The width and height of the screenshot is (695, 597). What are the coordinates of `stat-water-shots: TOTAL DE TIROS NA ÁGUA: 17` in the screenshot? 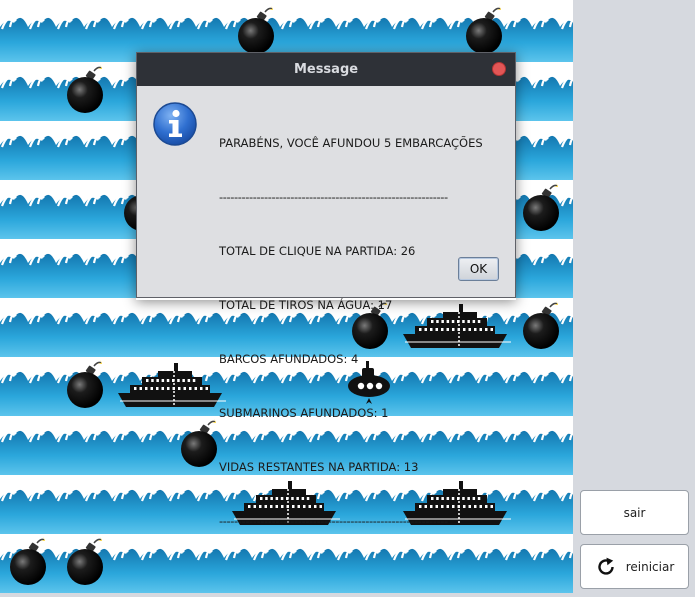 It's located at (306, 305).